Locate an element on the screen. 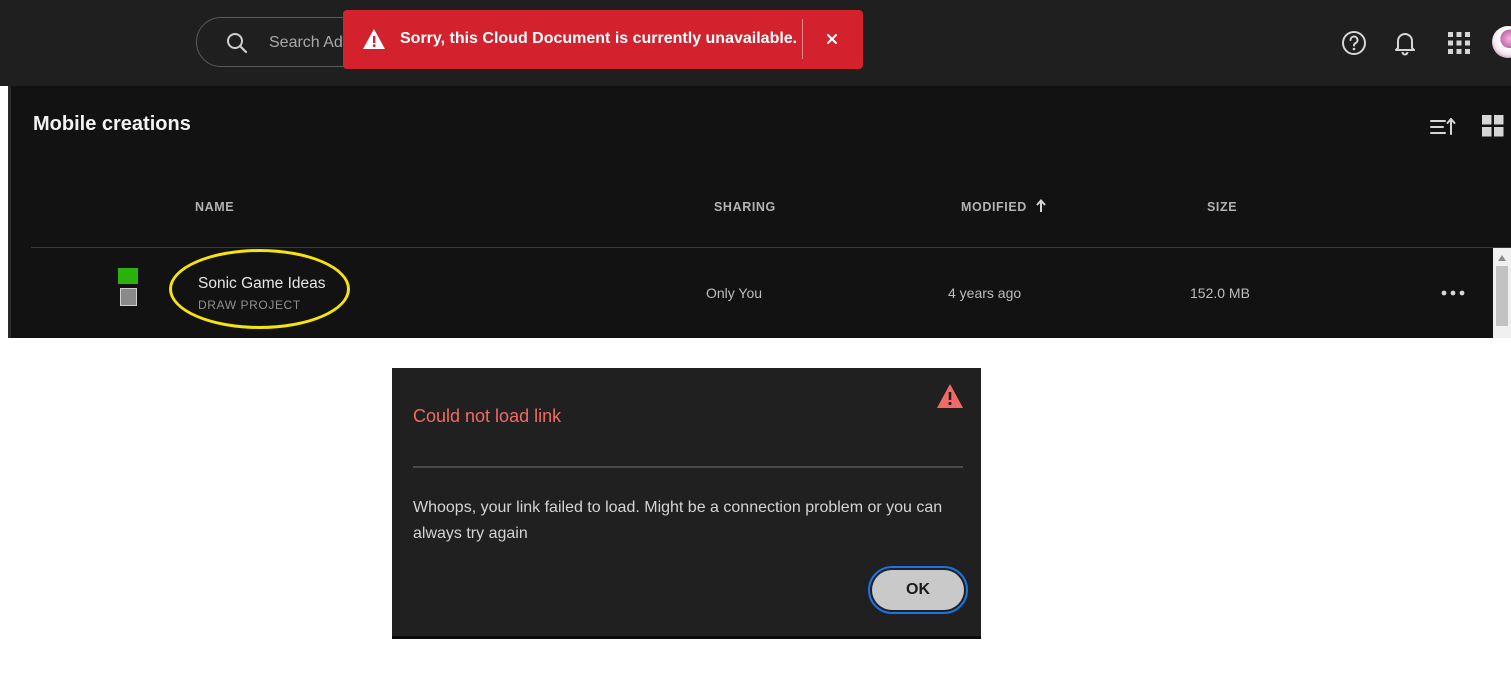  scroll-up-arrow-icon is located at coordinates (1502, 258).